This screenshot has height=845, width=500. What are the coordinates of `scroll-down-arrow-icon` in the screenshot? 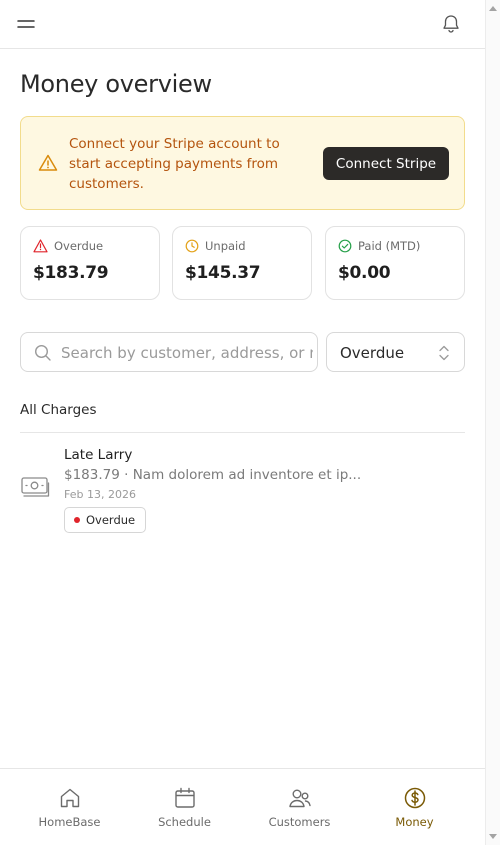 It's located at (493, 836).